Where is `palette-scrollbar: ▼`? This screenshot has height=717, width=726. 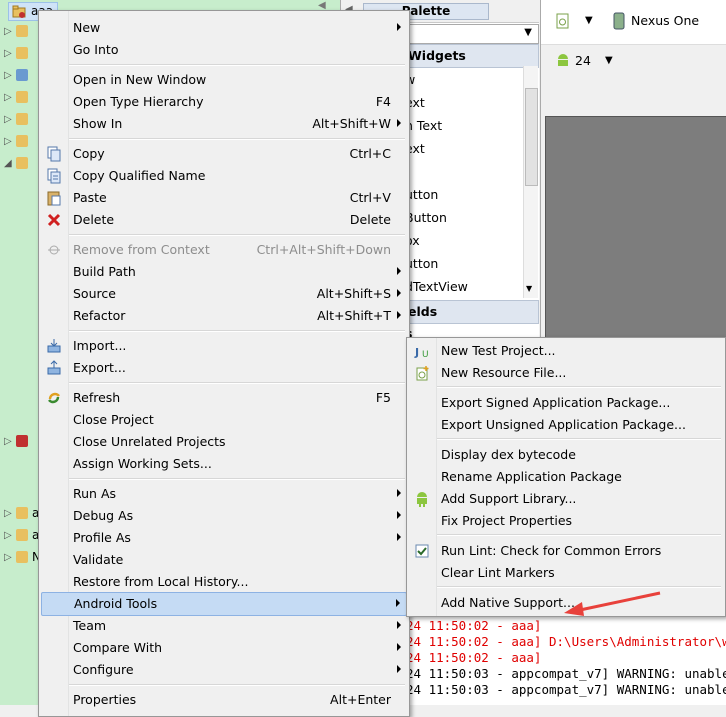
palette-scrollbar: ▼ is located at coordinates (530, 182).